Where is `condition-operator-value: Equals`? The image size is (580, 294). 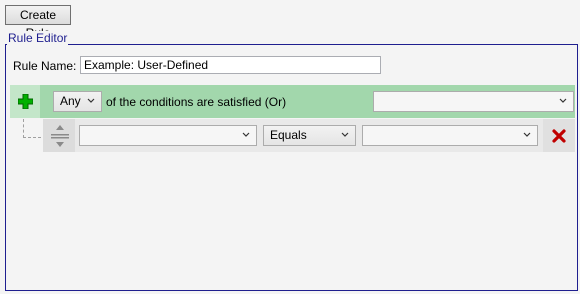
condition-operator-value: Equals is located at coordinates (288, 135).